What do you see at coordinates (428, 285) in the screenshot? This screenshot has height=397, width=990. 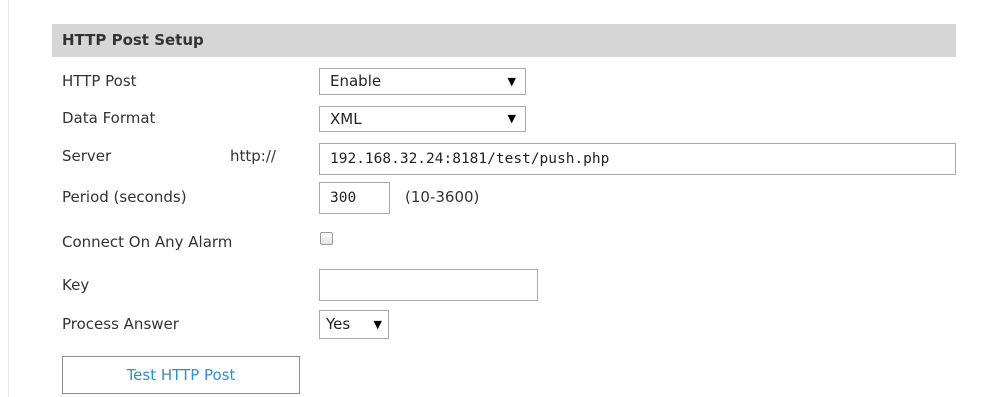 I see `key-input` at bounding box center [428, 285].